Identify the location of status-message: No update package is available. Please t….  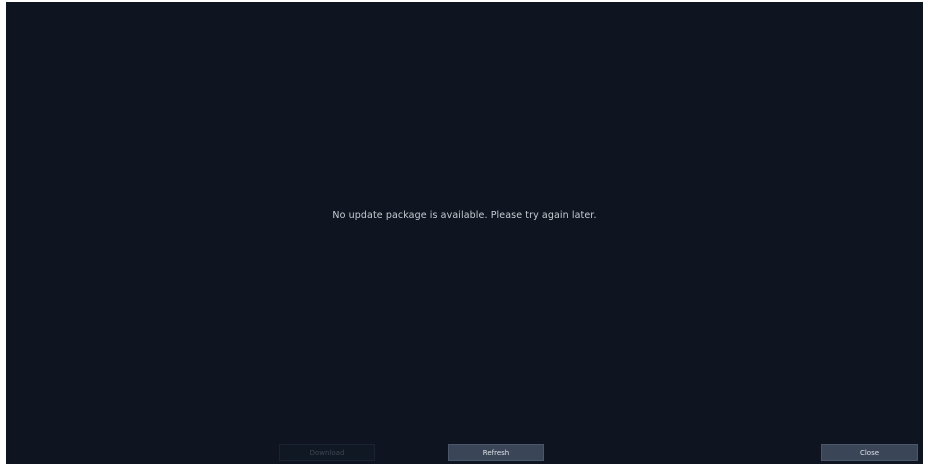
(464, 215).